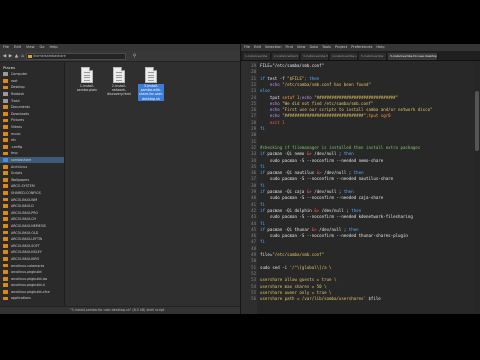 The height and width of the screenshot is (360, 480). I want to click on sidebar-item: ArchLinux, so click(32, 166).